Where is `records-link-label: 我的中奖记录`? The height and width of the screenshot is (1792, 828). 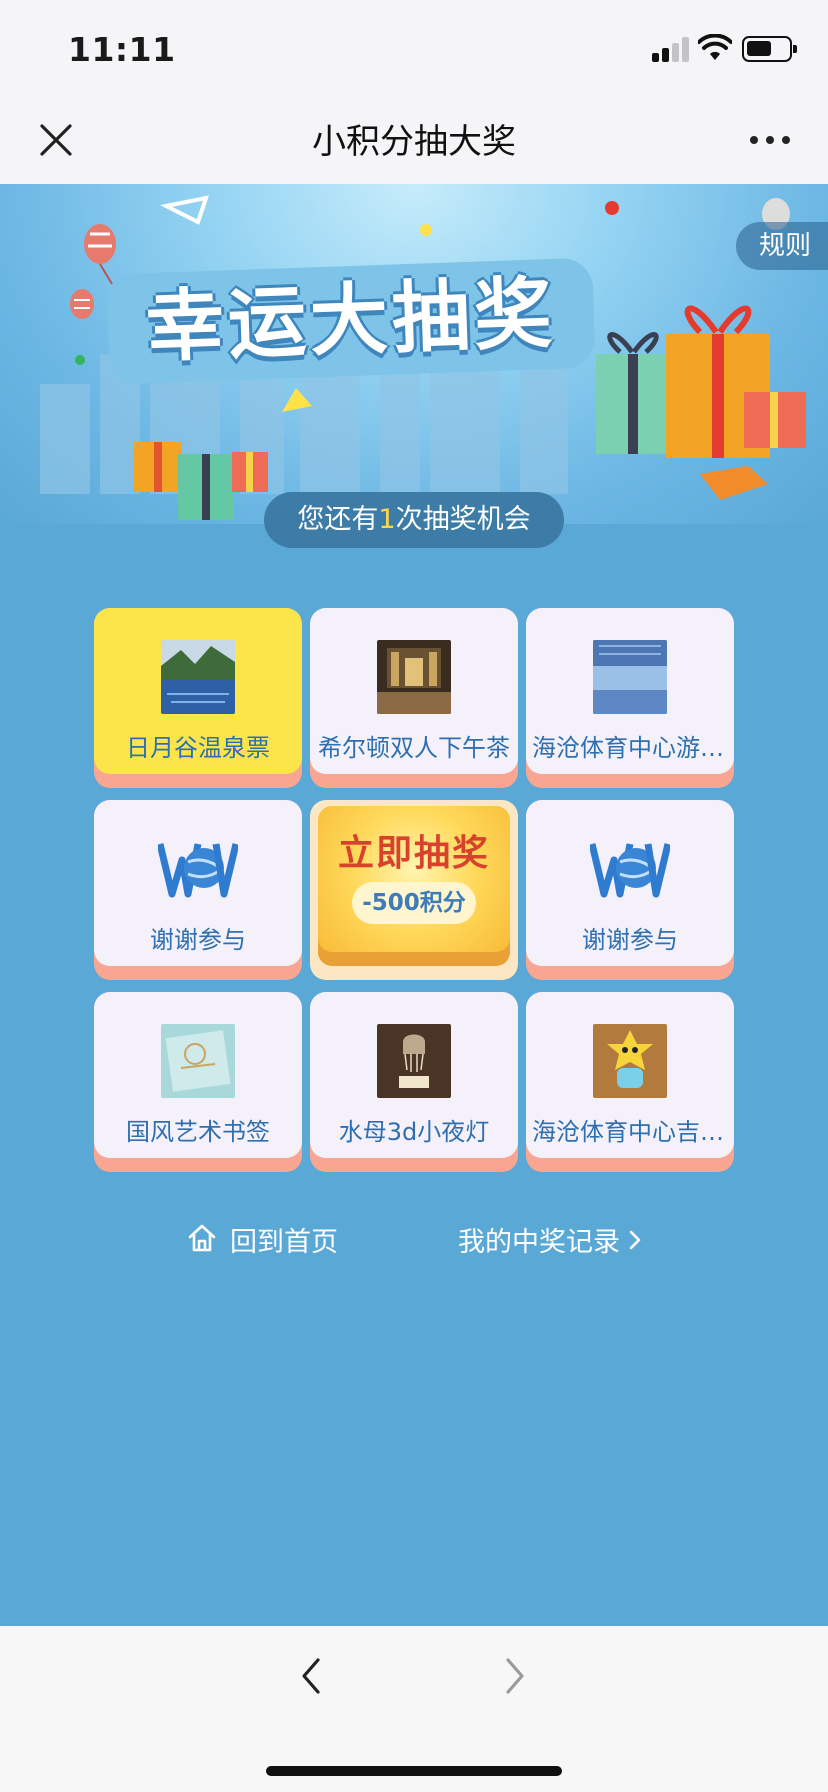 records-link-label: 我的中奖记录 is located at coordinates (539, 1242).